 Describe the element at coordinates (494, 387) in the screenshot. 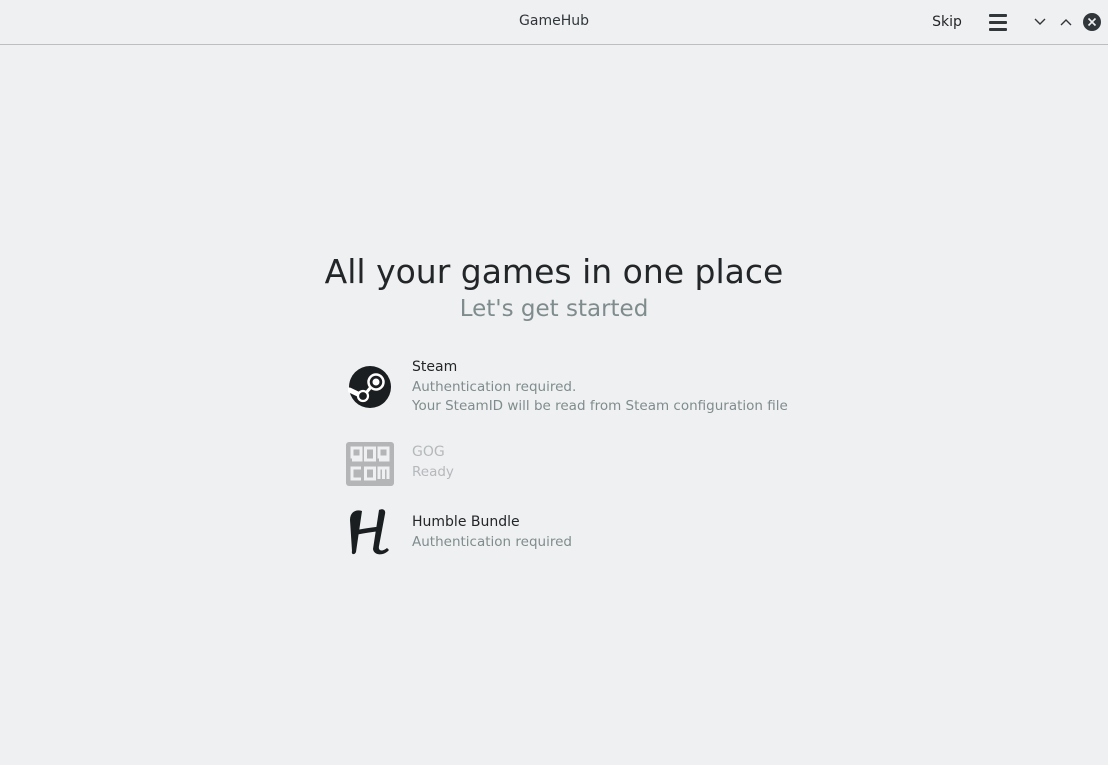

I see `source-status: Authentication required.` at that location.